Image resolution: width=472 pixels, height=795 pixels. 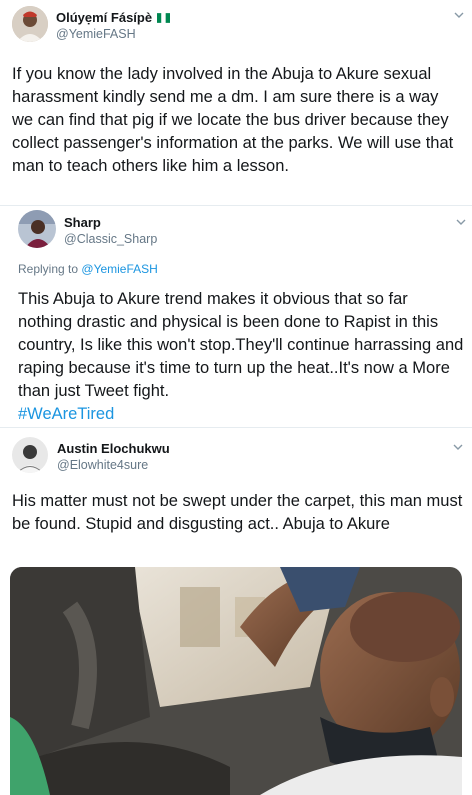 What do you see at coordinates (96, 34) in the screenshot?
I see `user-handle: @YemieFASH` at bounding box center [96, 34].